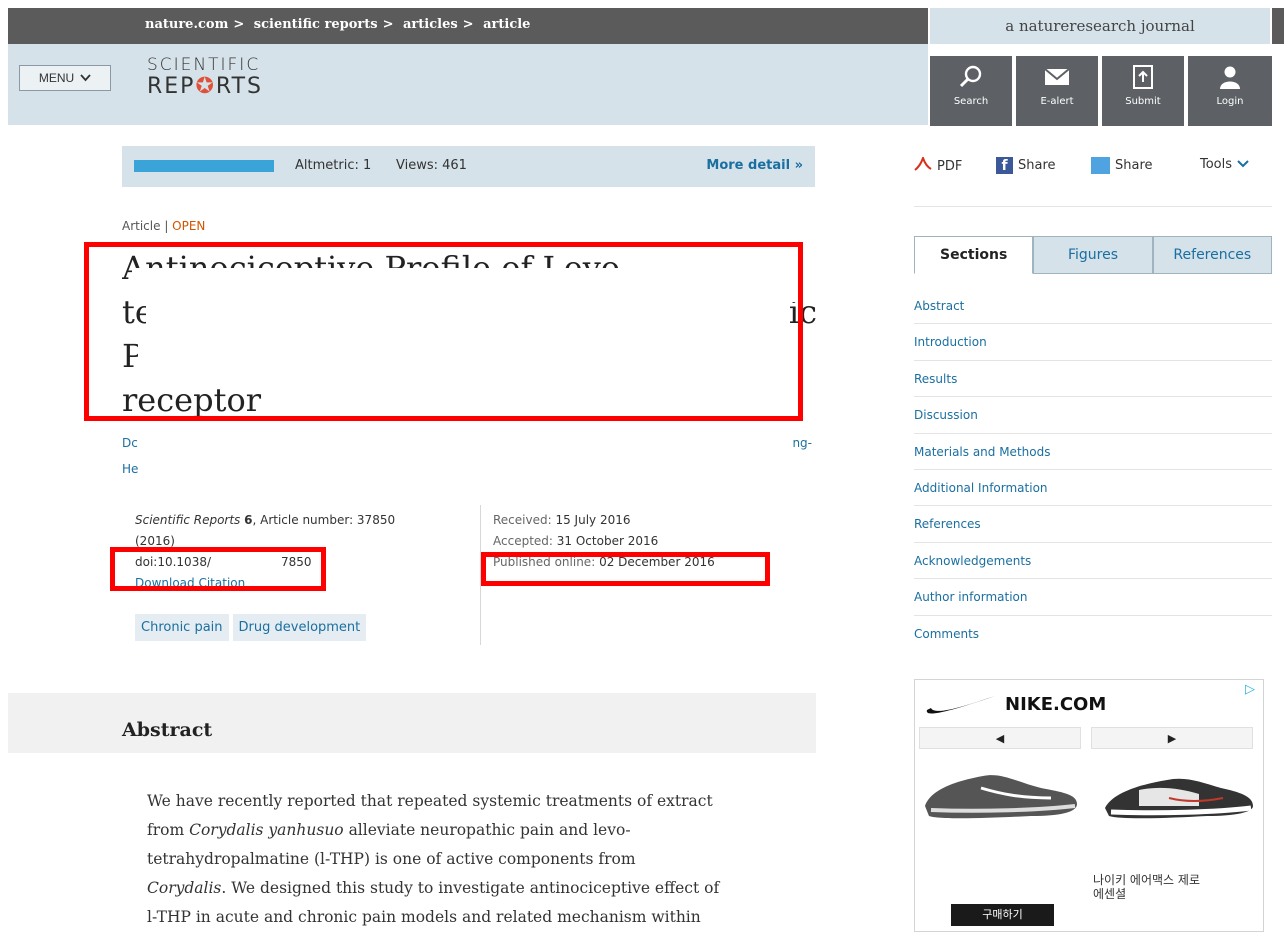 Image resolution: width=1284 pixels, height=936 pixels. I want to click on tab-figures: Figures, so click(1093, 255).